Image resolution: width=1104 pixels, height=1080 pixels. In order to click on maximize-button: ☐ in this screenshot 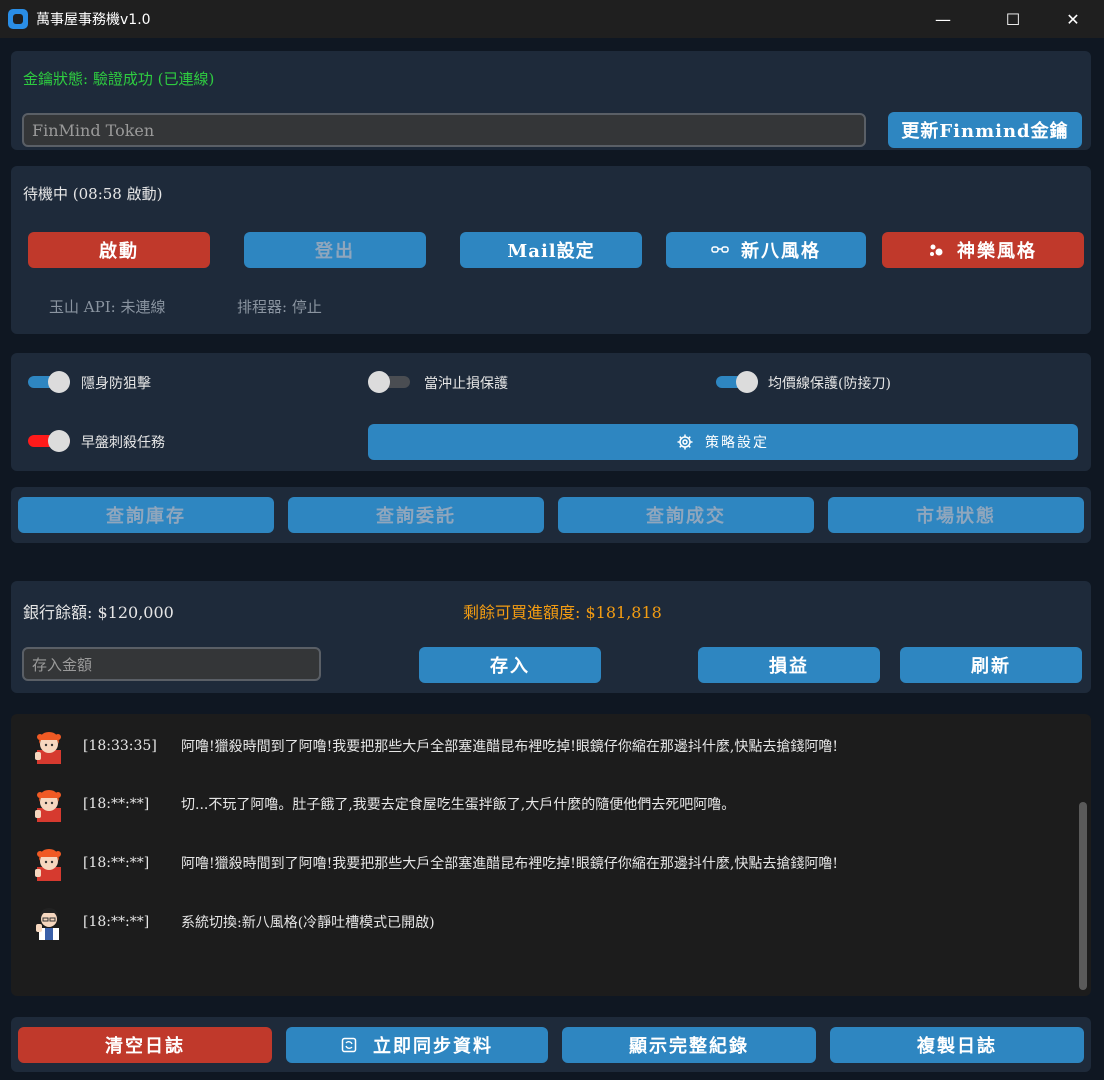, I will do `click(1013, 19)`.